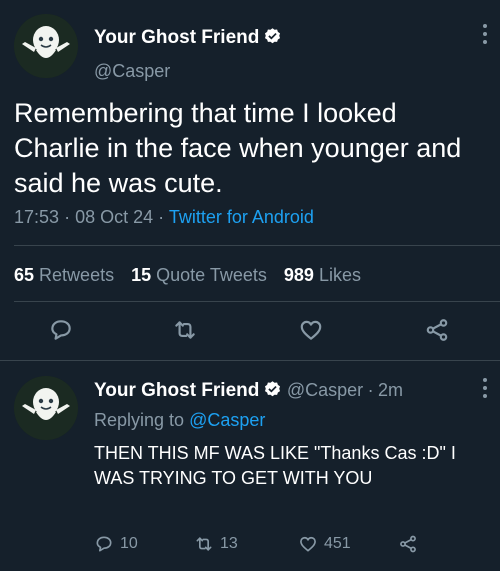  What do you see at coordinates (229, 543) in the screenshot?
I see `retweet-count: 13` at bounding box center [229, 543].